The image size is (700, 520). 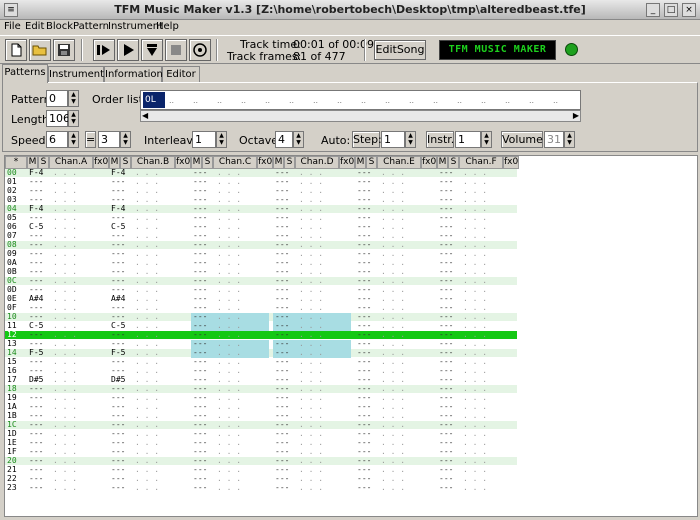 I want to click on note-cell: A#4, so click(x=40, y=299).